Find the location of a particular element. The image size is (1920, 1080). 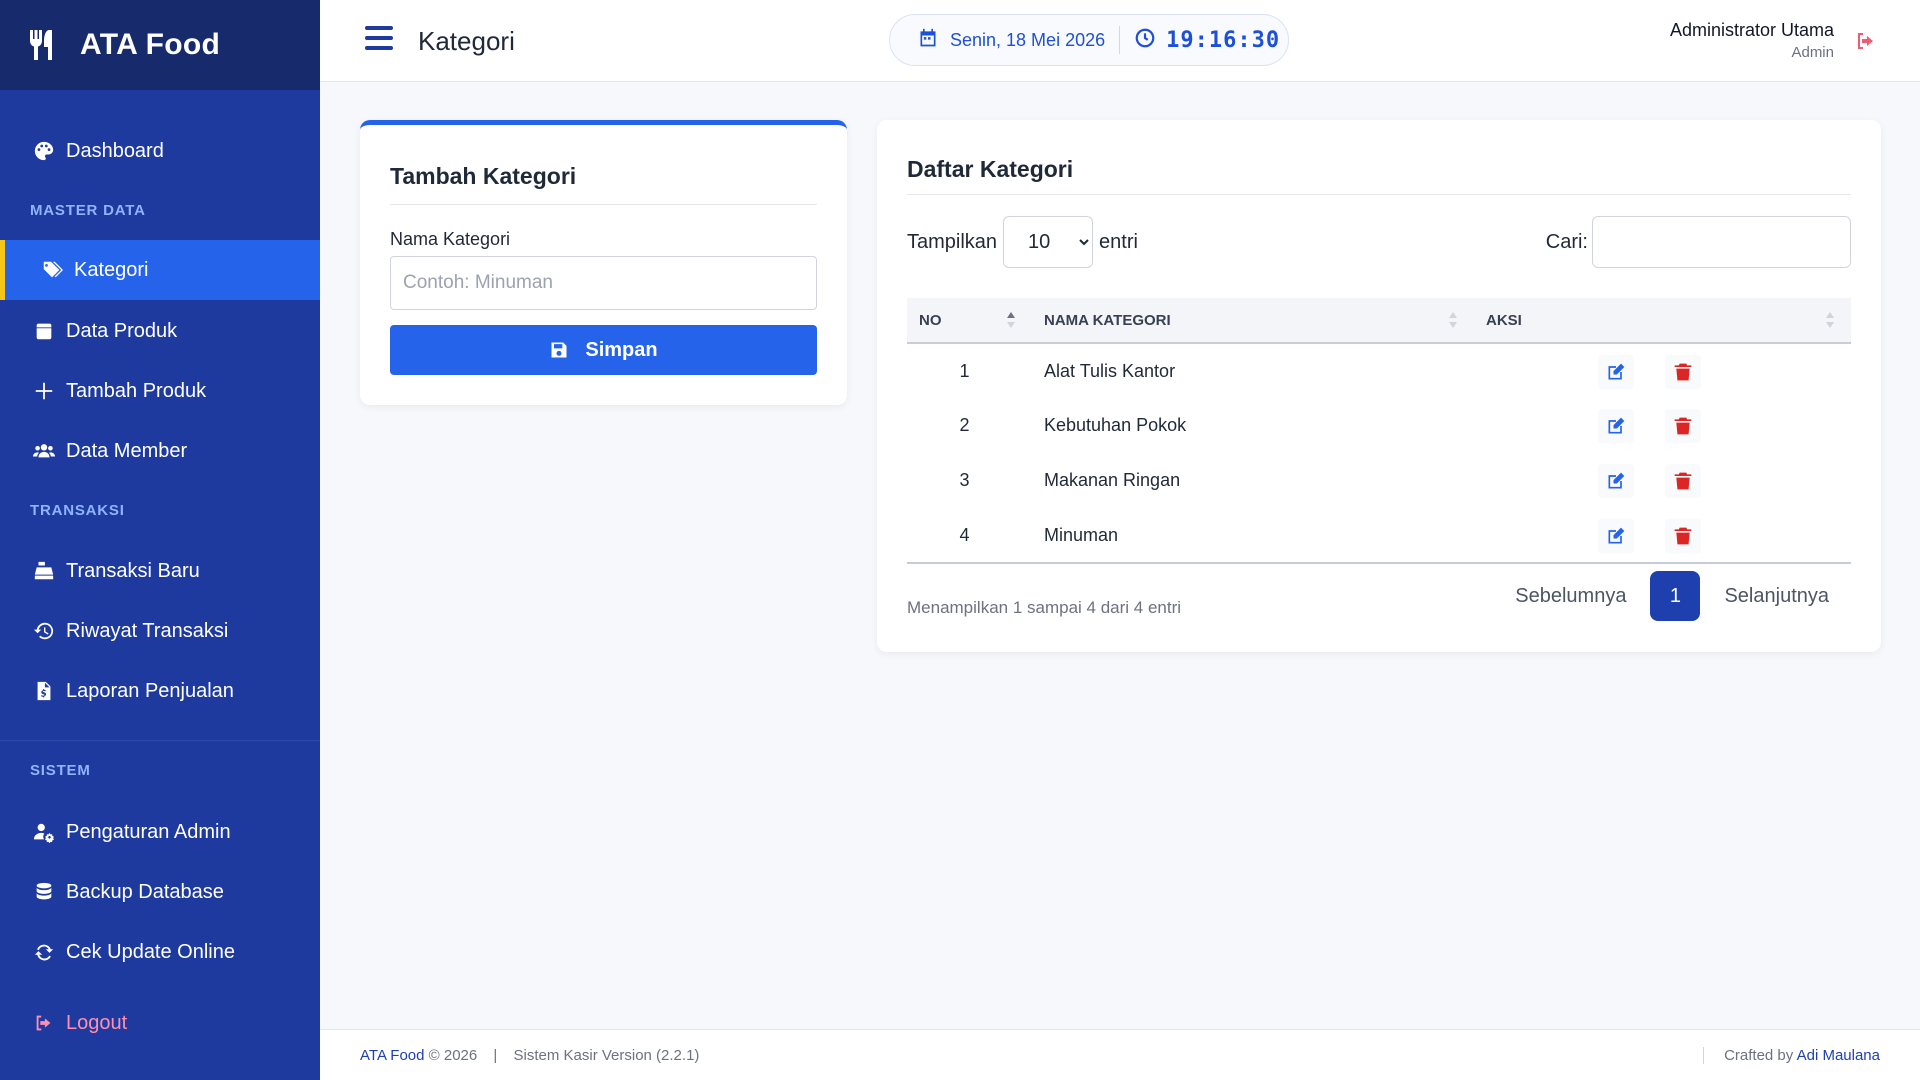

pagination: Sebelumnya 1 Selanjutnya is located at coordinates (1672, 596).